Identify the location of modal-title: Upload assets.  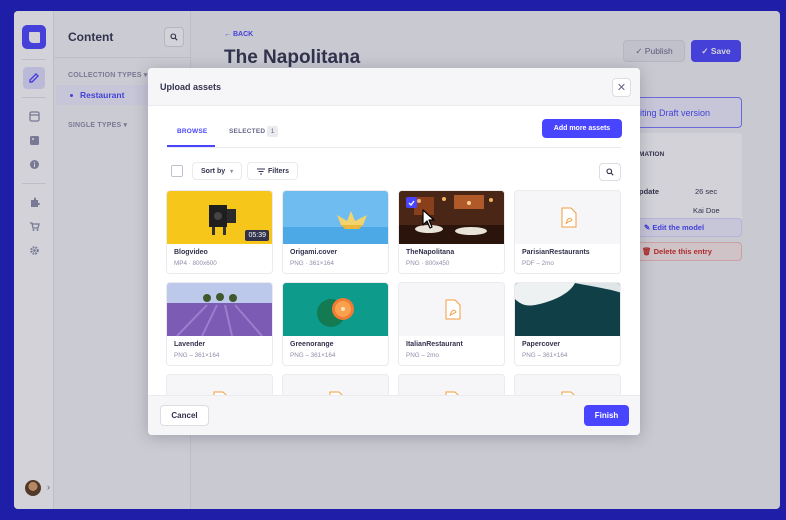
(191, 87).